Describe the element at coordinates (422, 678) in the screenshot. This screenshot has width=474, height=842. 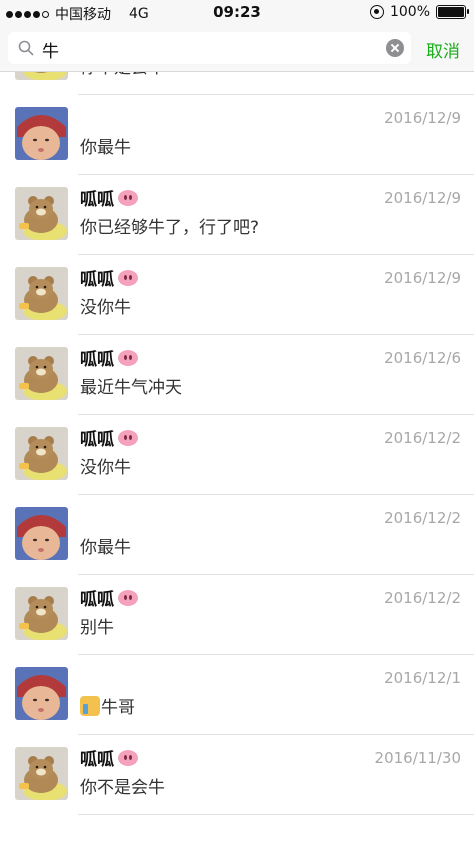
I see `message-date: 2016/12/1` at that location.